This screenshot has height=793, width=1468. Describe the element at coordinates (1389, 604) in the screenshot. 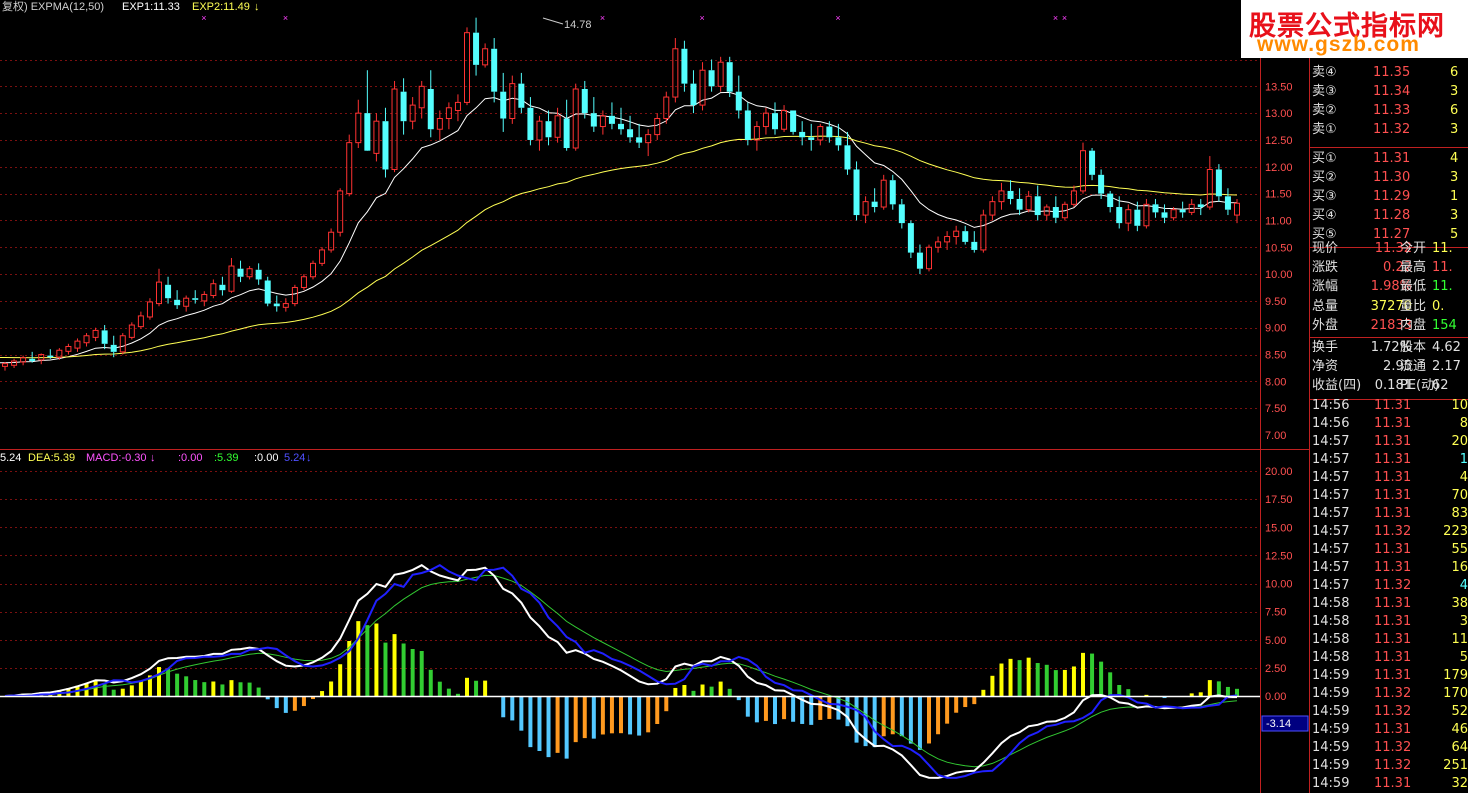

I see `tick-row: 14:58 11.31 38` at that location.